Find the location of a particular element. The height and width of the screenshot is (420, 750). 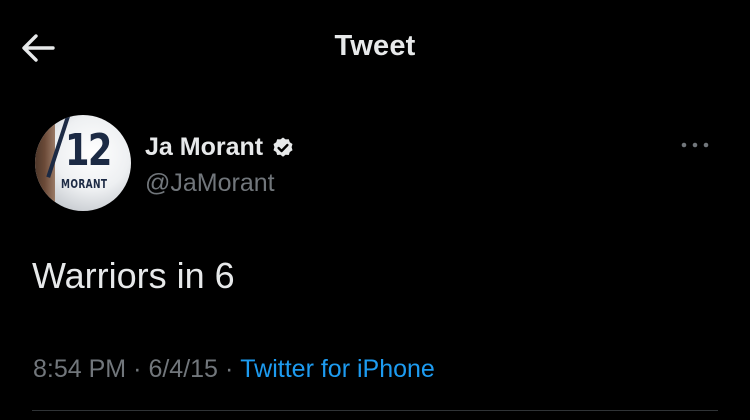

page-title: Tweet is located at coordinates (375, 46).